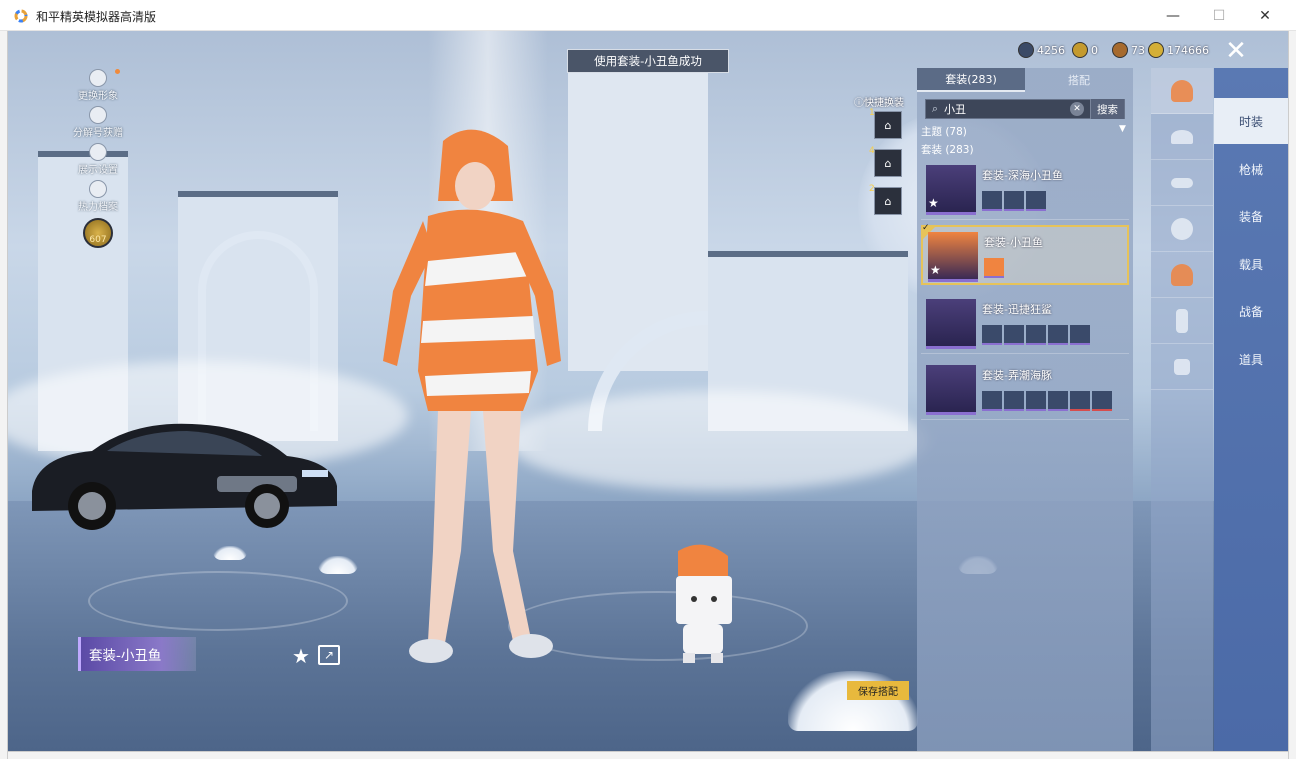 This screenshot has width=1296, height=759. Describe the element at coordinates (1265, 15) in the screenshot. I see `window-close-button: ✕` at that location.